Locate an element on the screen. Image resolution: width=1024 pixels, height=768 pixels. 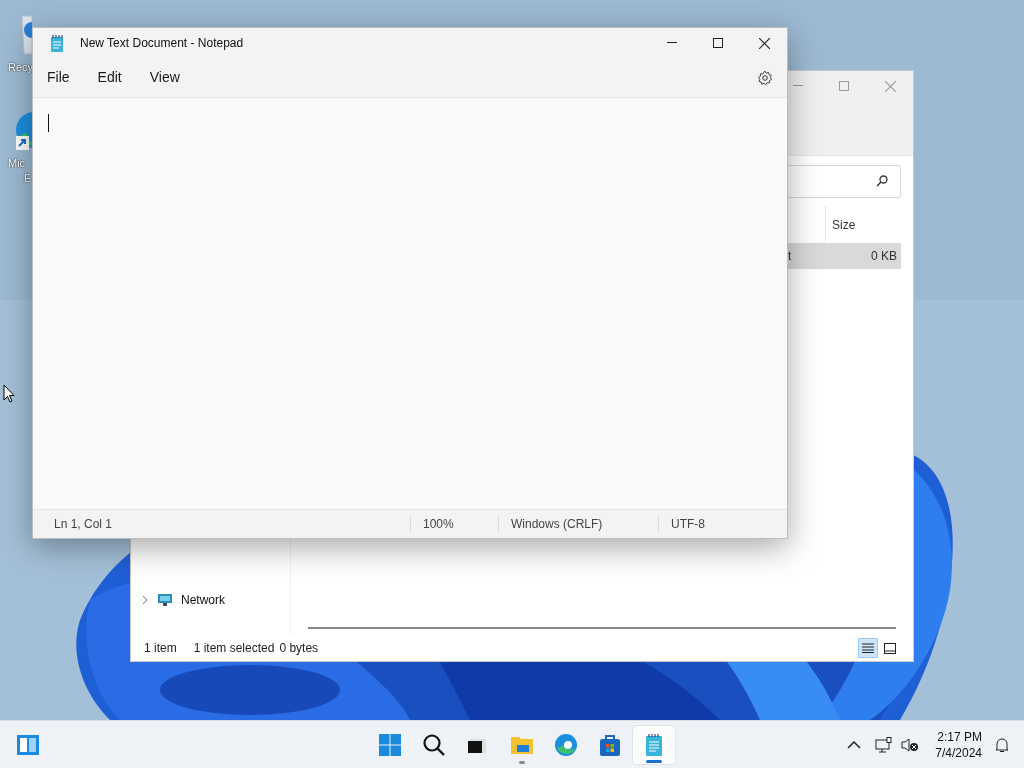
details-view-button is located at coordinates (868, 648).